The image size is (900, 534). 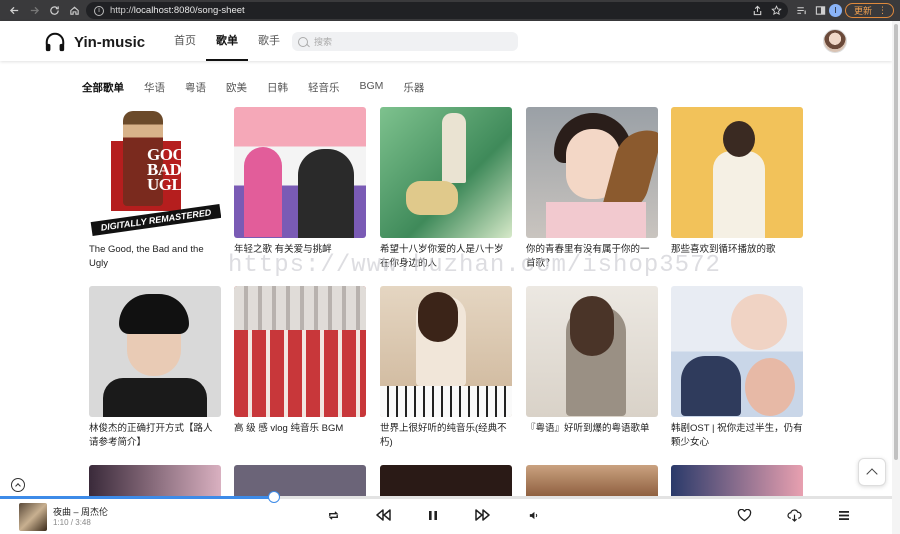 What do you see at coordinates (154, 87) in the screenshot?
I see `category-chinese: 华语` at bounding box center [154, 87].